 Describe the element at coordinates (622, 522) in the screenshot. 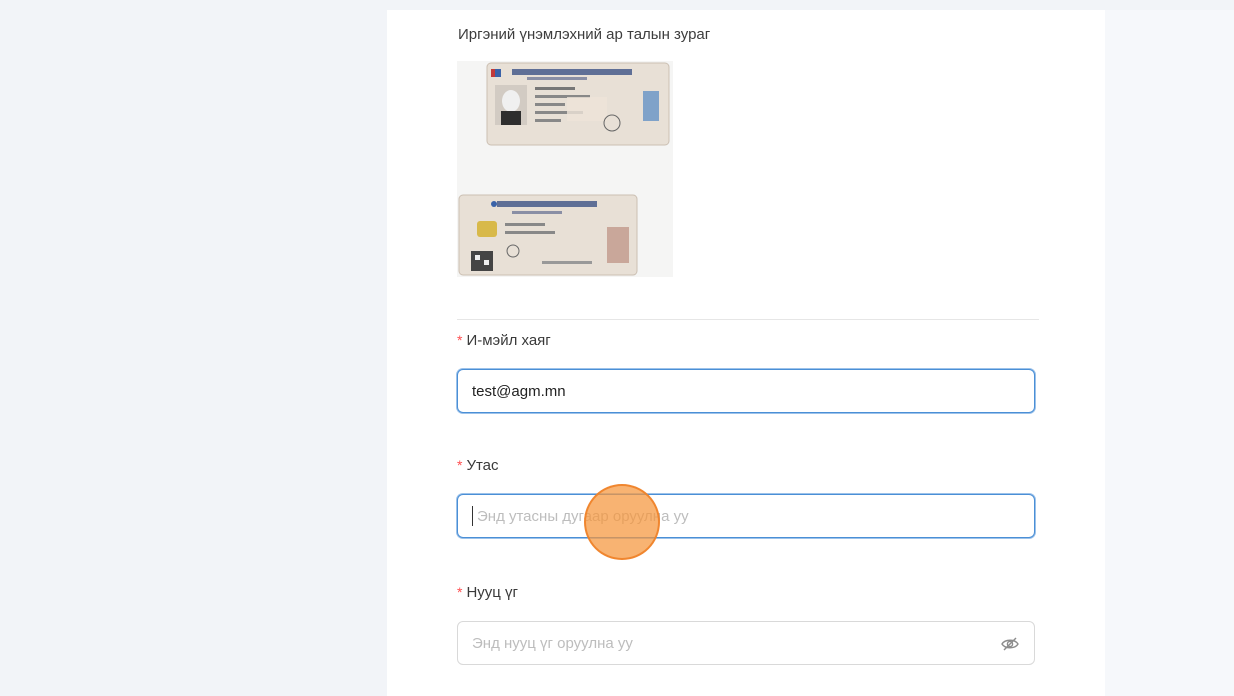

I see `click-indicator` at that location.